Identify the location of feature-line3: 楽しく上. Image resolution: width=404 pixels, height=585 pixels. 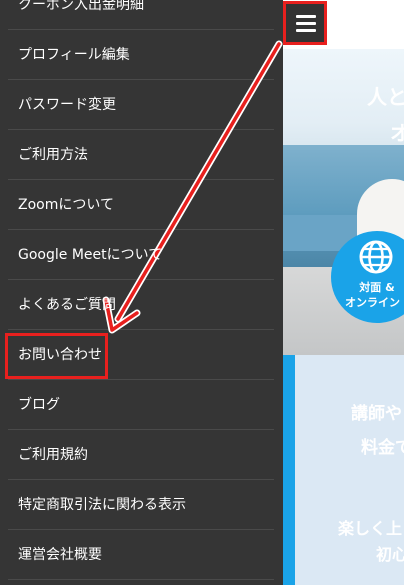
(370, 528).